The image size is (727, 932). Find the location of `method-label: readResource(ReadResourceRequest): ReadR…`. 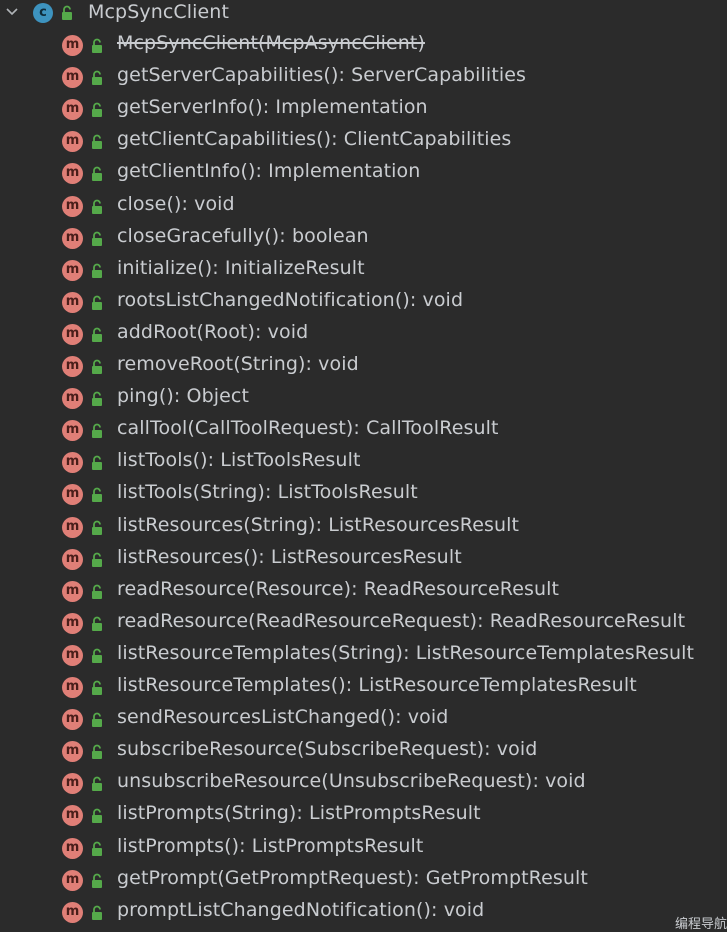

method-label: readResource(ReadResourceRequest): ReadR… is located at coordinates (401, 620).